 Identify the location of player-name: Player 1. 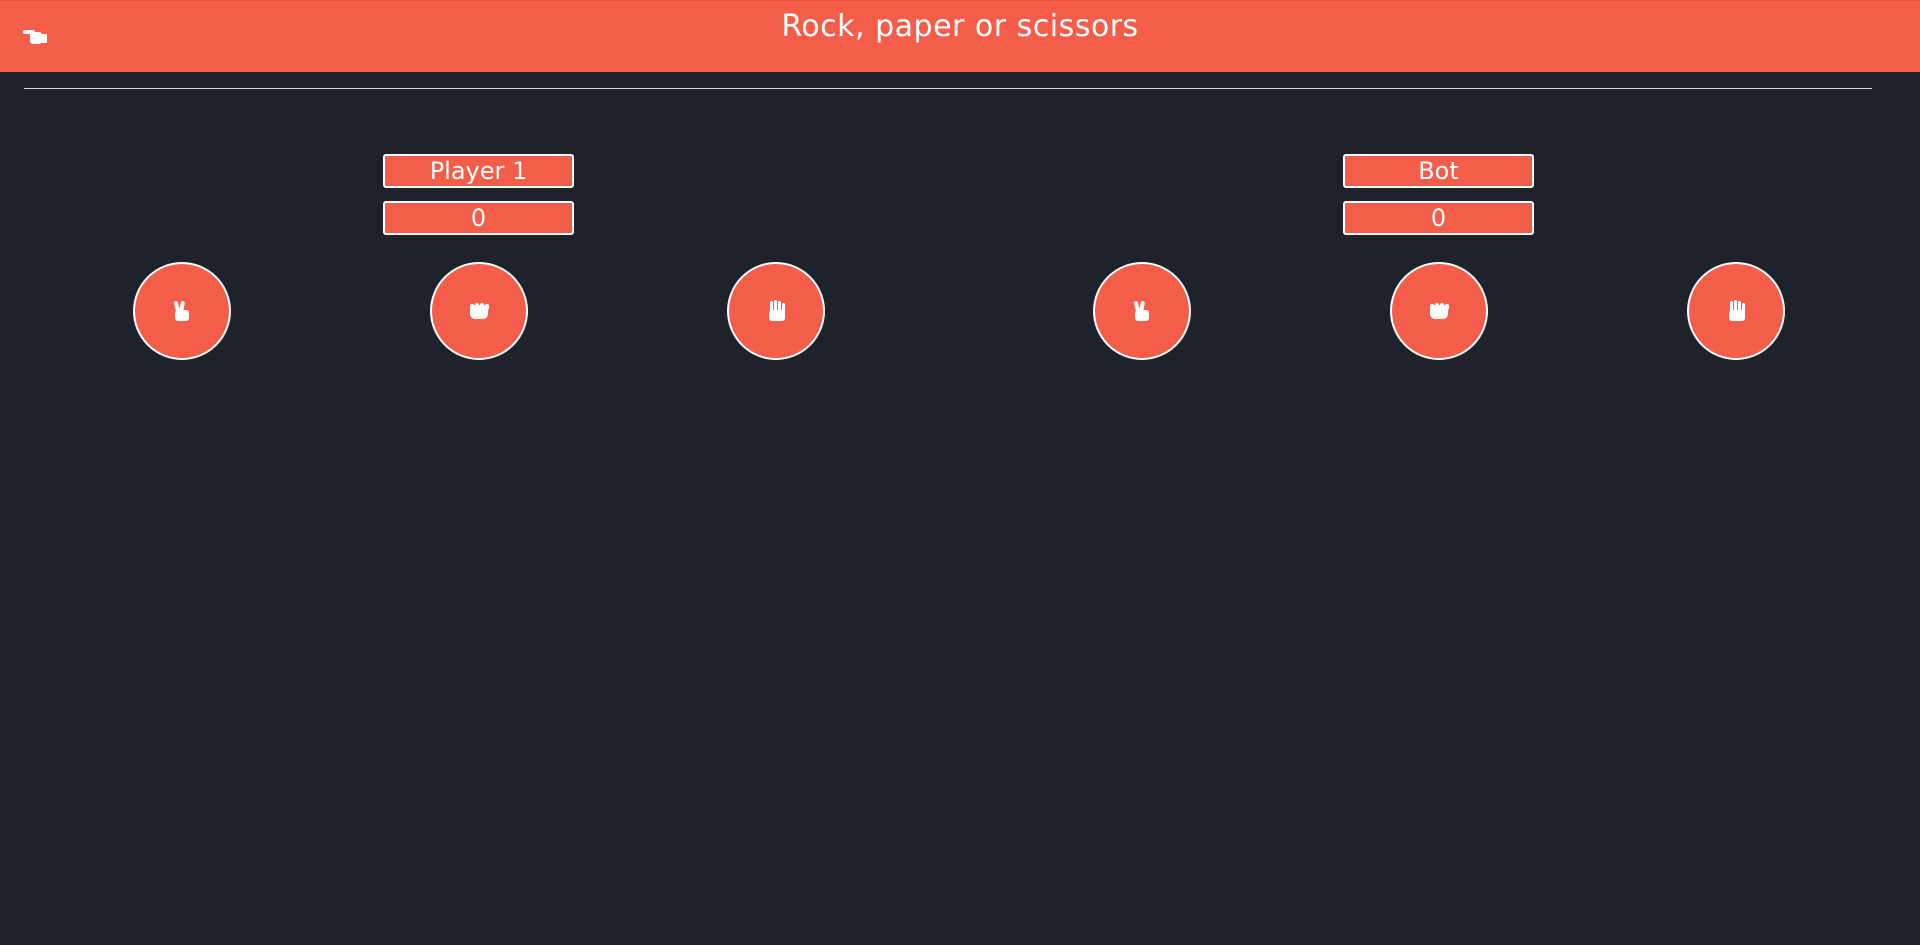
(478, 171).